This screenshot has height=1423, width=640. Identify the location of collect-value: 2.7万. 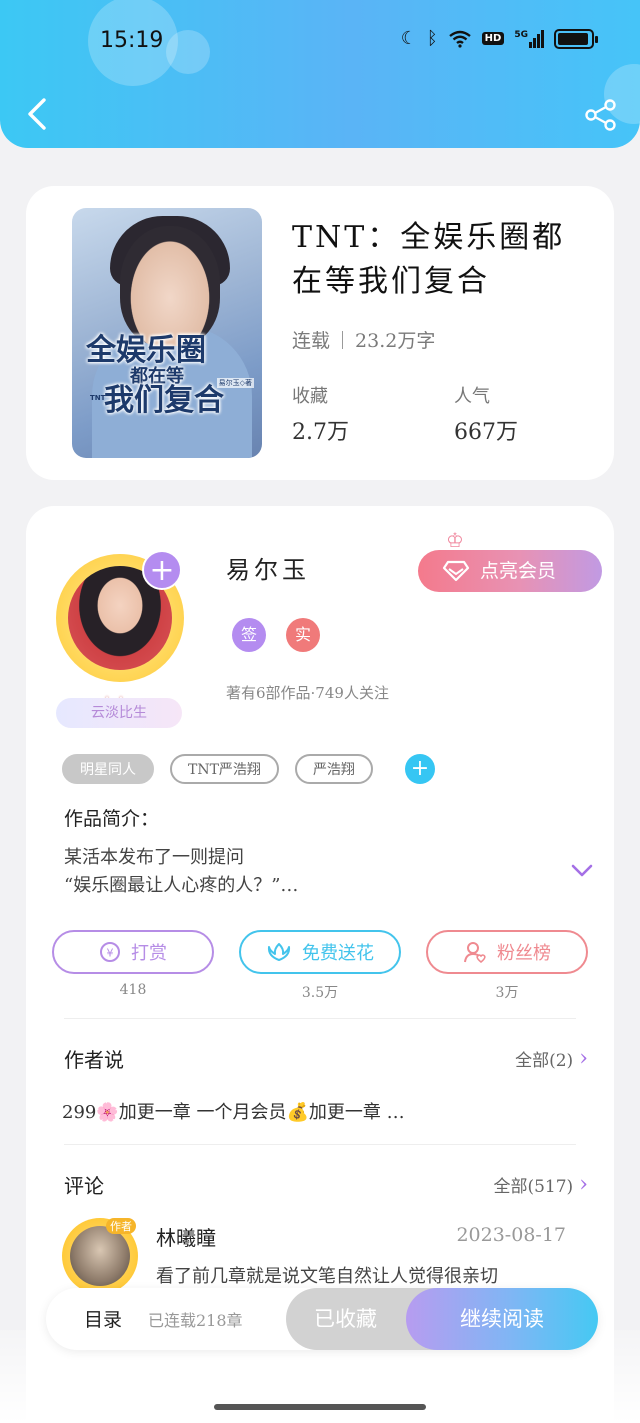
(320, 432).